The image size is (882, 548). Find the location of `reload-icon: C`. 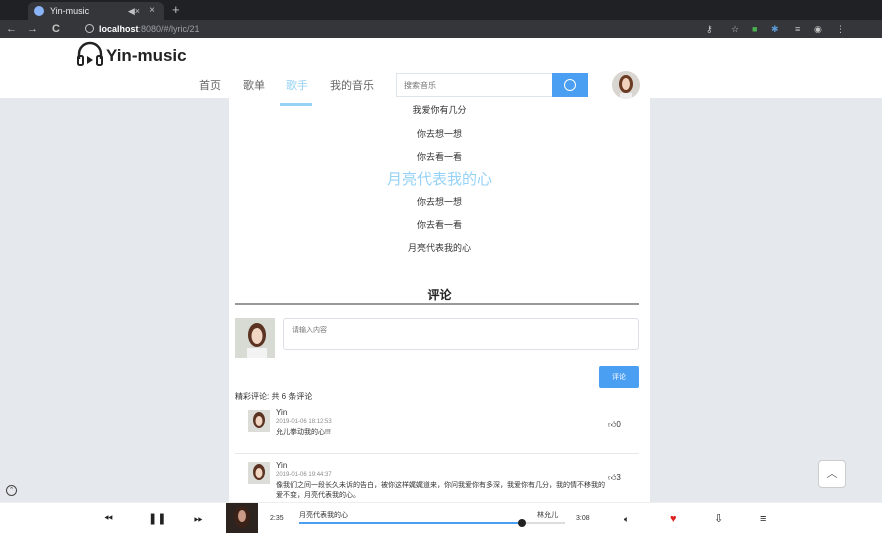

reload-icon: C is located at coordinates (56, 29).